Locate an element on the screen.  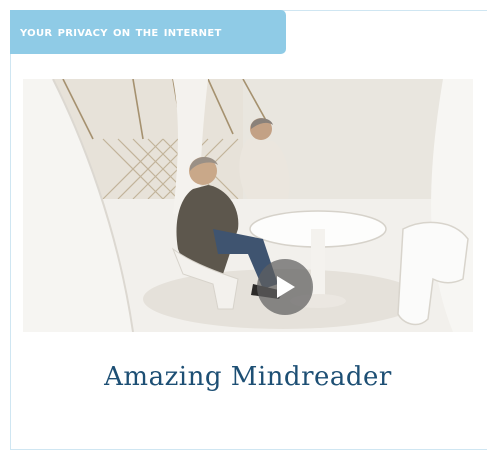
article-title: Amazing Mindreader is located at coordinates (248, 377).